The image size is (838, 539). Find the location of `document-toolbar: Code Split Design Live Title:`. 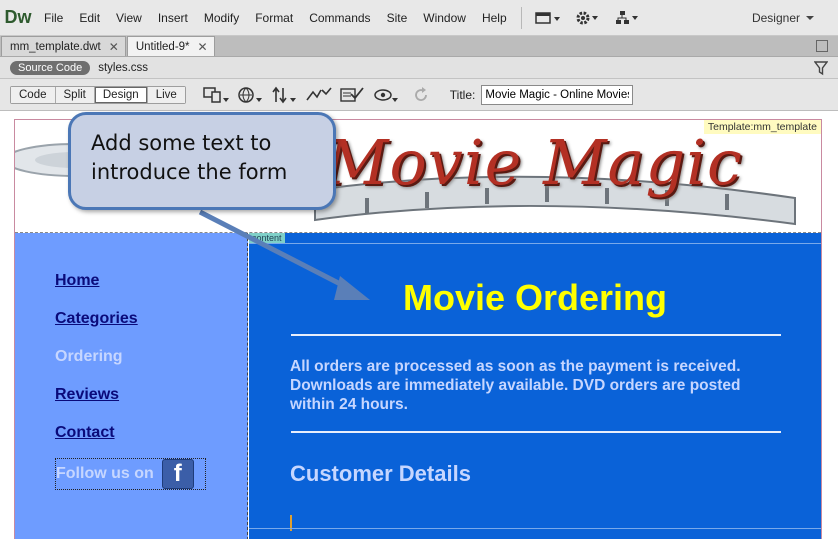

document-toolbar: Code Split Design Live Title: is located at coordinates (419, 95).